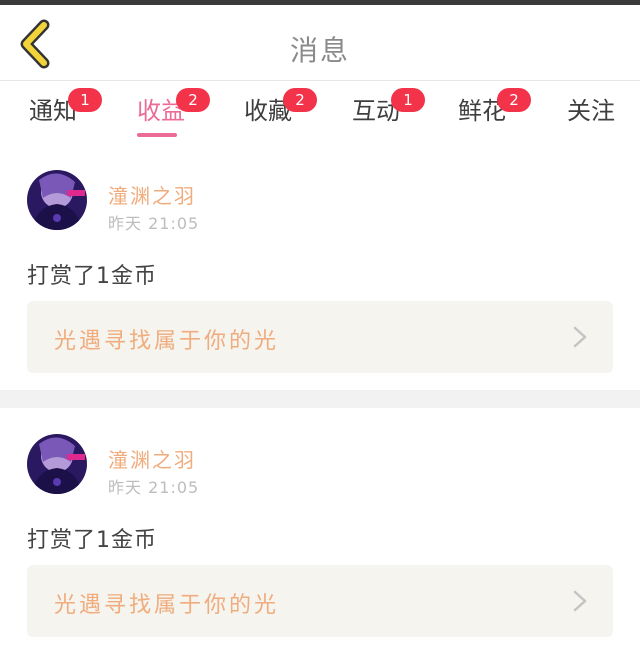  I want to click on tab-earnings: 收益 2, so click(168, 112).